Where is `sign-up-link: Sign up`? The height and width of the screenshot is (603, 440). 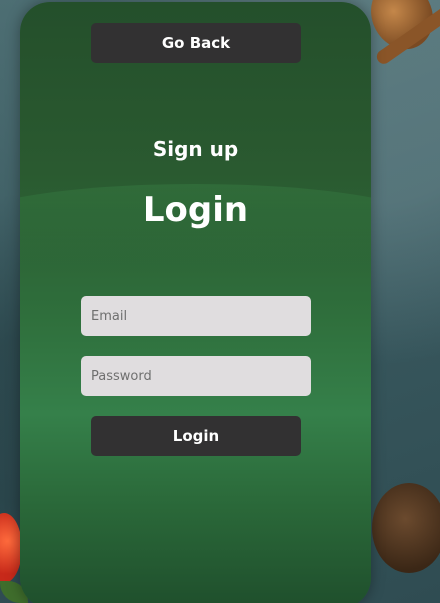
sign-up-link: Sign up is located at coordinates (195, 149).